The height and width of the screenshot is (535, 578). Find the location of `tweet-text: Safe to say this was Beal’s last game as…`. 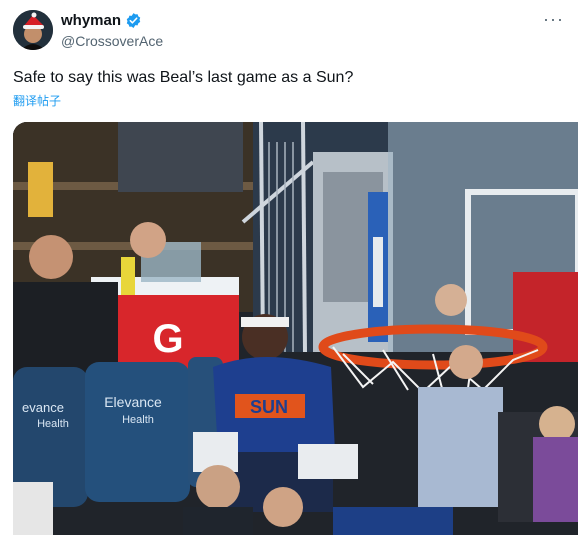

tweet-text: Safe to say this was Beal’s last game as… is located at coordinates (183, 77).